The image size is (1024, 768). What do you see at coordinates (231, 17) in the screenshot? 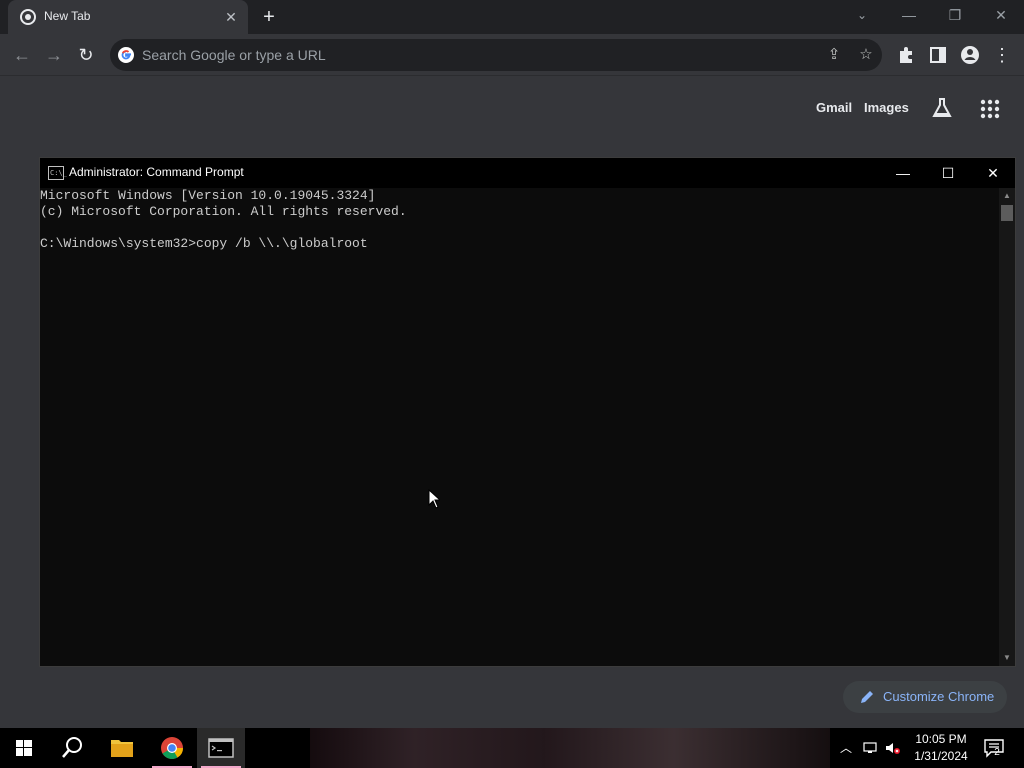
I see `tab-close-icon: ✕` at bounding box center [231, 17].